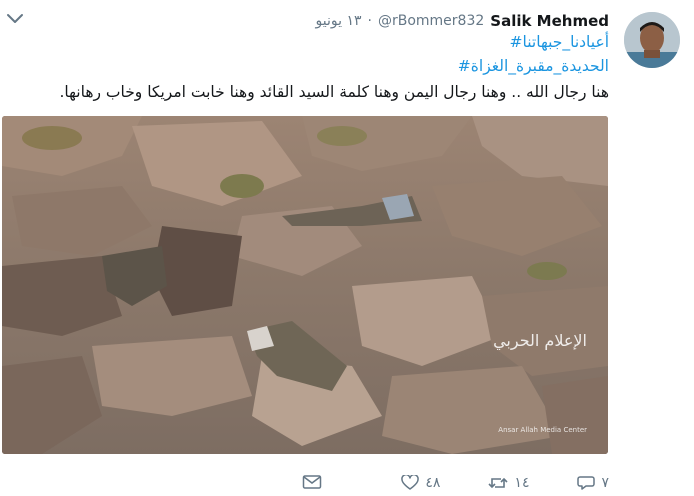  I want to click on retweet-icon, so click(498, 483).